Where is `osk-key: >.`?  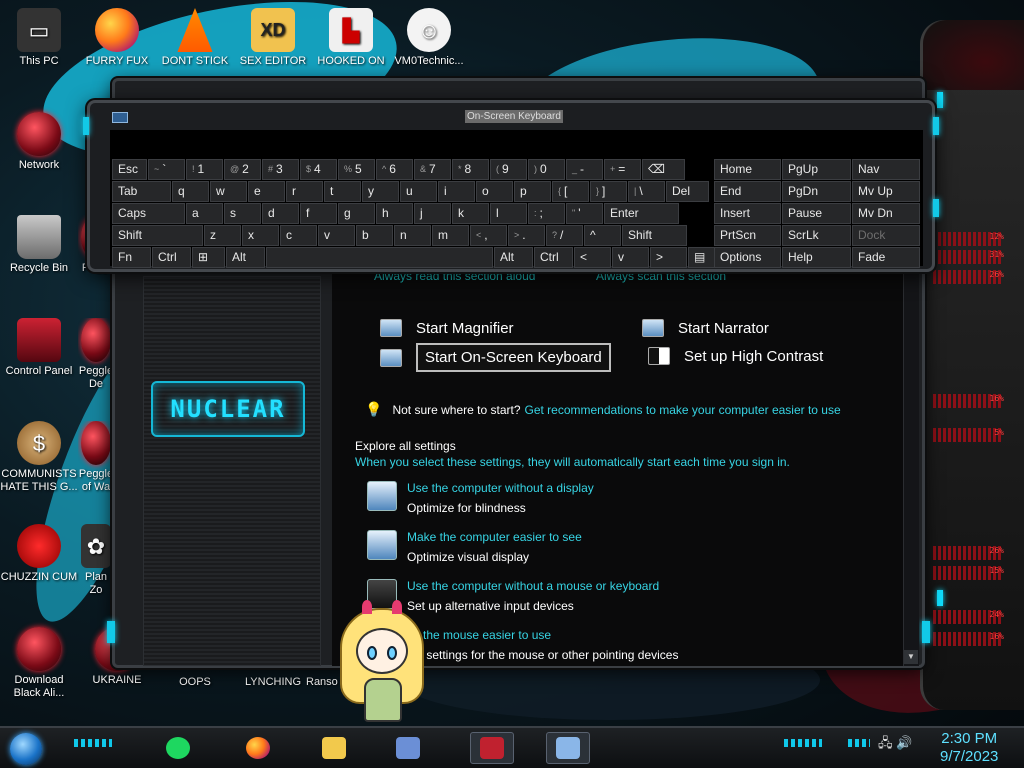
osk-key: >. is located at coordinates (526, 235).